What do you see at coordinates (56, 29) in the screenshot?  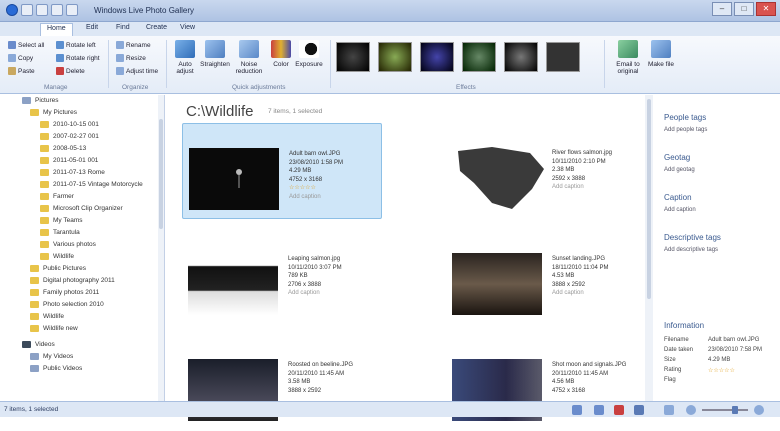 I see `tab-home: Home` at bounding box center [56, 29].